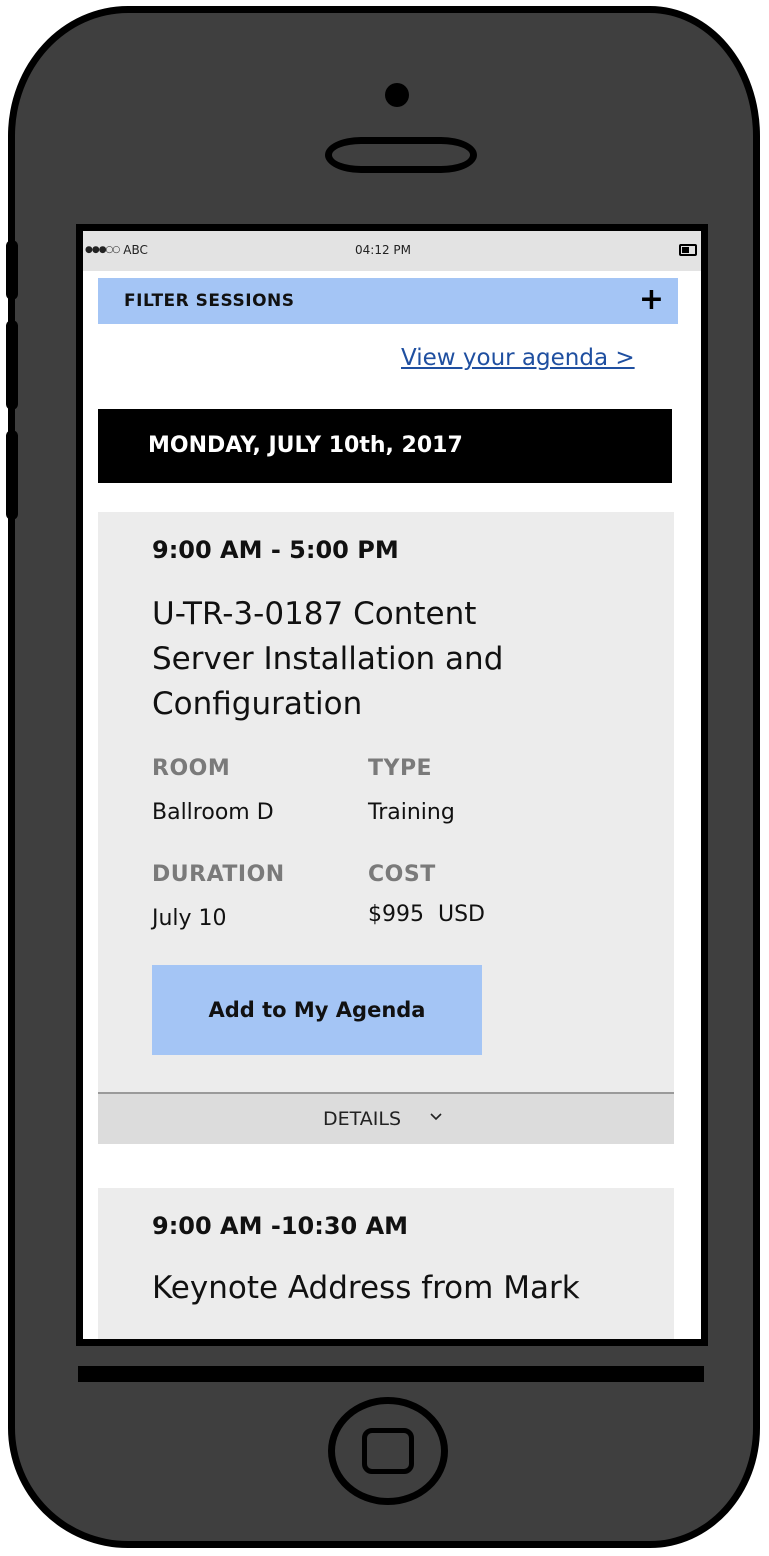  I want to click on cost-value: $995 USD, so click(426, 914).